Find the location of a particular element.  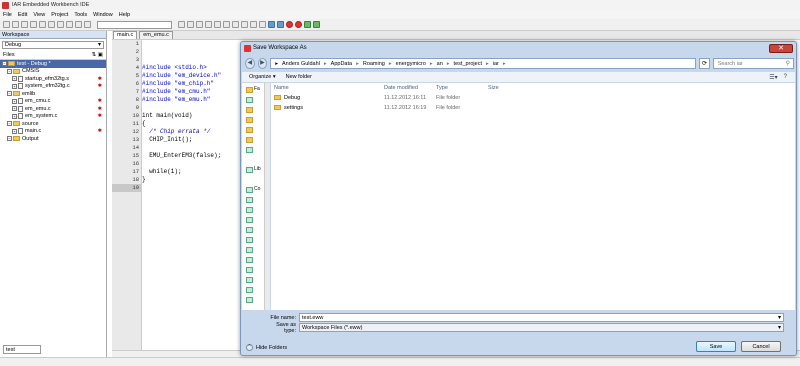

tree-item: + em_emu.c ✱ is located at coordinates (53, 109).